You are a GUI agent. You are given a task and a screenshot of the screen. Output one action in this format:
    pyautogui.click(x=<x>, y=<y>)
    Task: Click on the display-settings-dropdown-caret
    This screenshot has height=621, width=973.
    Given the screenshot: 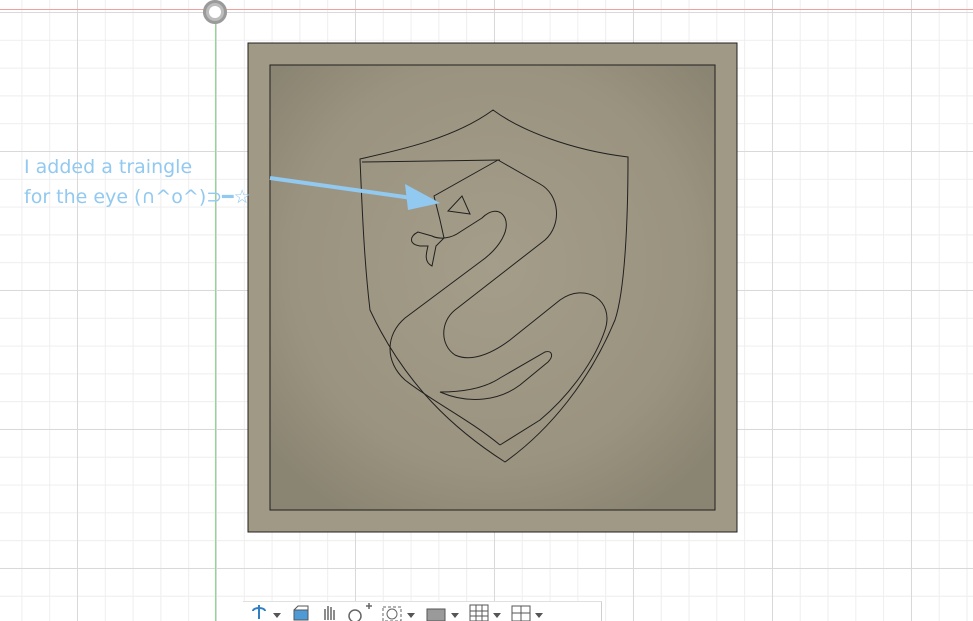 What is the action you would take?
    pyautogui.click(x=455, y=615)
    